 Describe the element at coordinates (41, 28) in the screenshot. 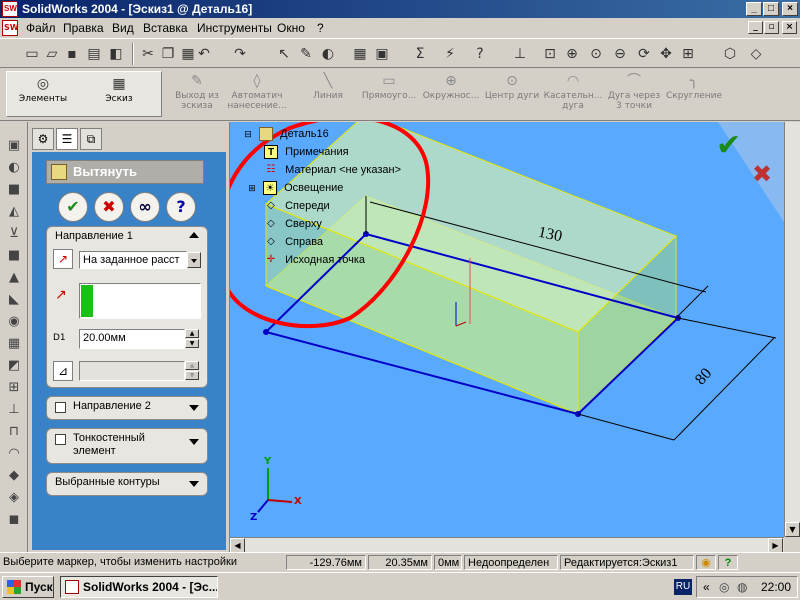

I see `menu-file: Файл` at that location.